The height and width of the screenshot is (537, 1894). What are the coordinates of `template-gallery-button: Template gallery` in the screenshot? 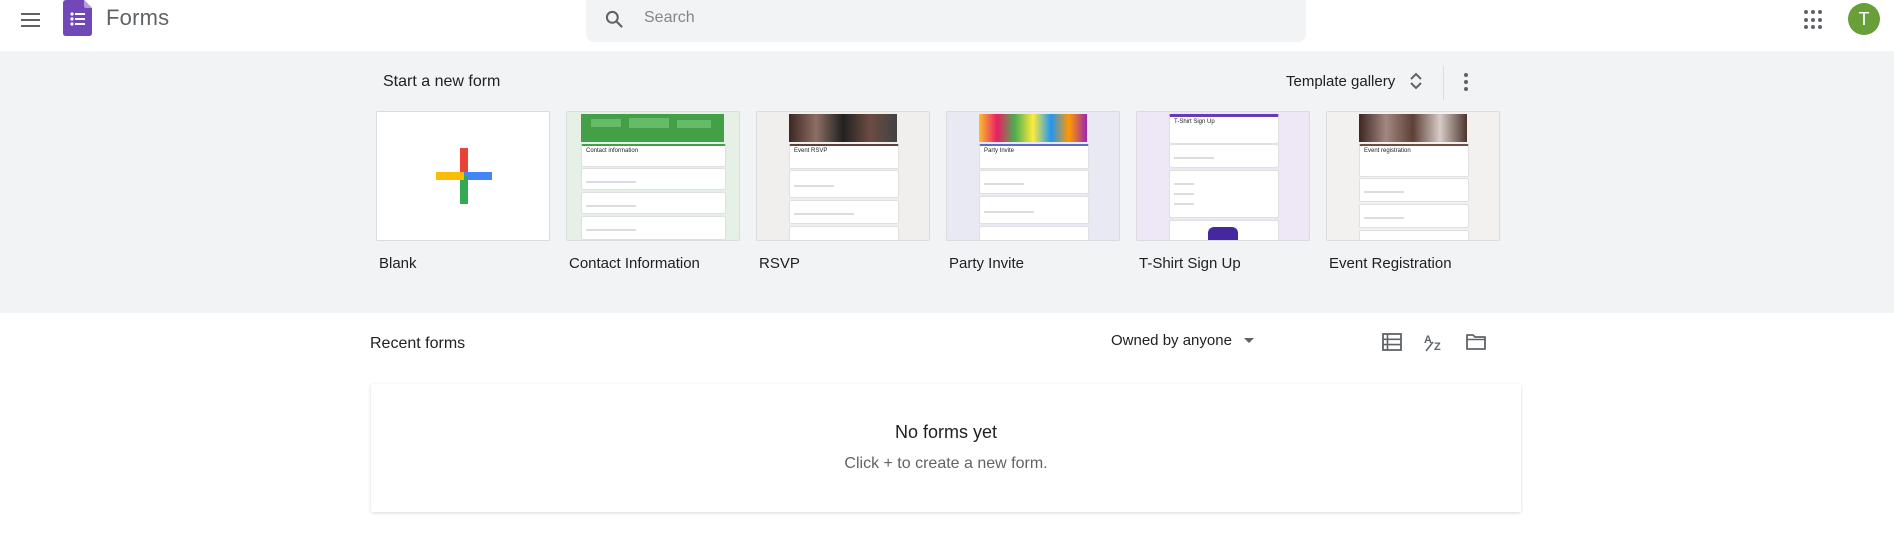 It's located at (1354, 81).